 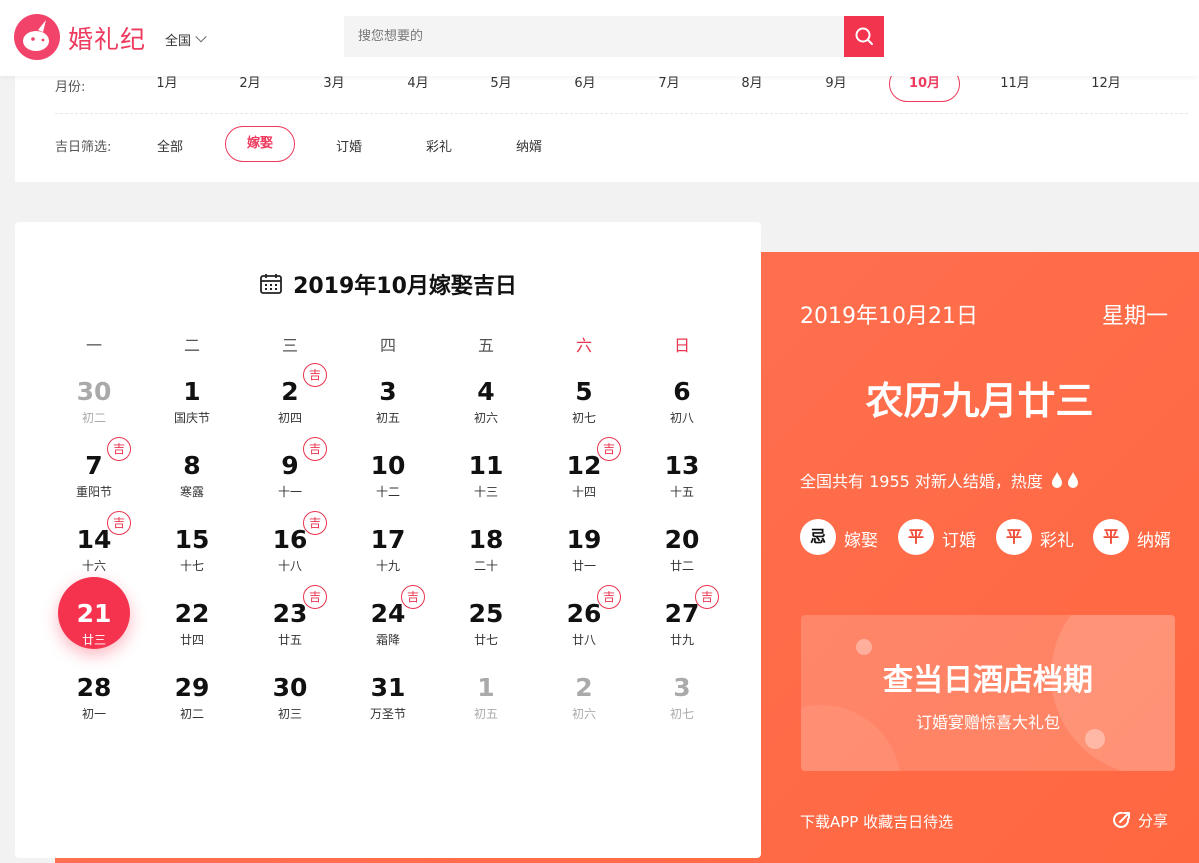 What do you see at coordinates (682, 391) in the screenshot?
I see `day-number: 6` at bounding box center [682, 391].